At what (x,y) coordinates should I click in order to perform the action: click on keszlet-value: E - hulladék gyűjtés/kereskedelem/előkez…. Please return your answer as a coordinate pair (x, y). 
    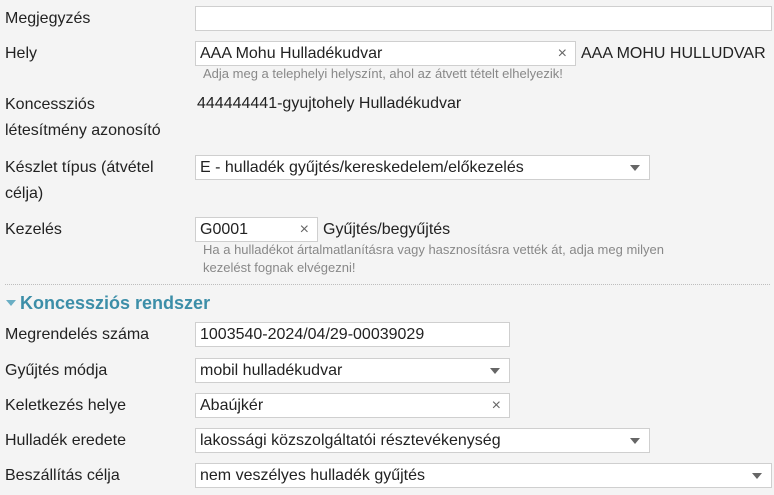
    Looking at the image, I should click on (362, 167).